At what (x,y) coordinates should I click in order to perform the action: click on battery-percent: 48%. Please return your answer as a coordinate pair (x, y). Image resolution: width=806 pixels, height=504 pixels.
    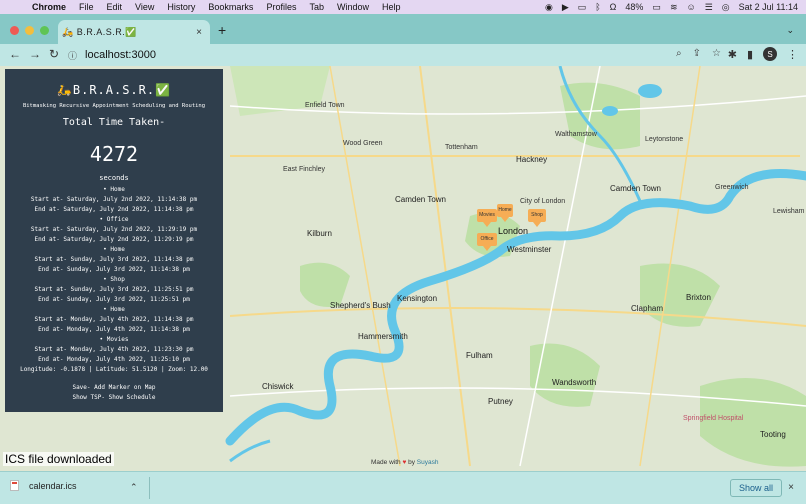
    Looking at the image, I should click on (634, 7).